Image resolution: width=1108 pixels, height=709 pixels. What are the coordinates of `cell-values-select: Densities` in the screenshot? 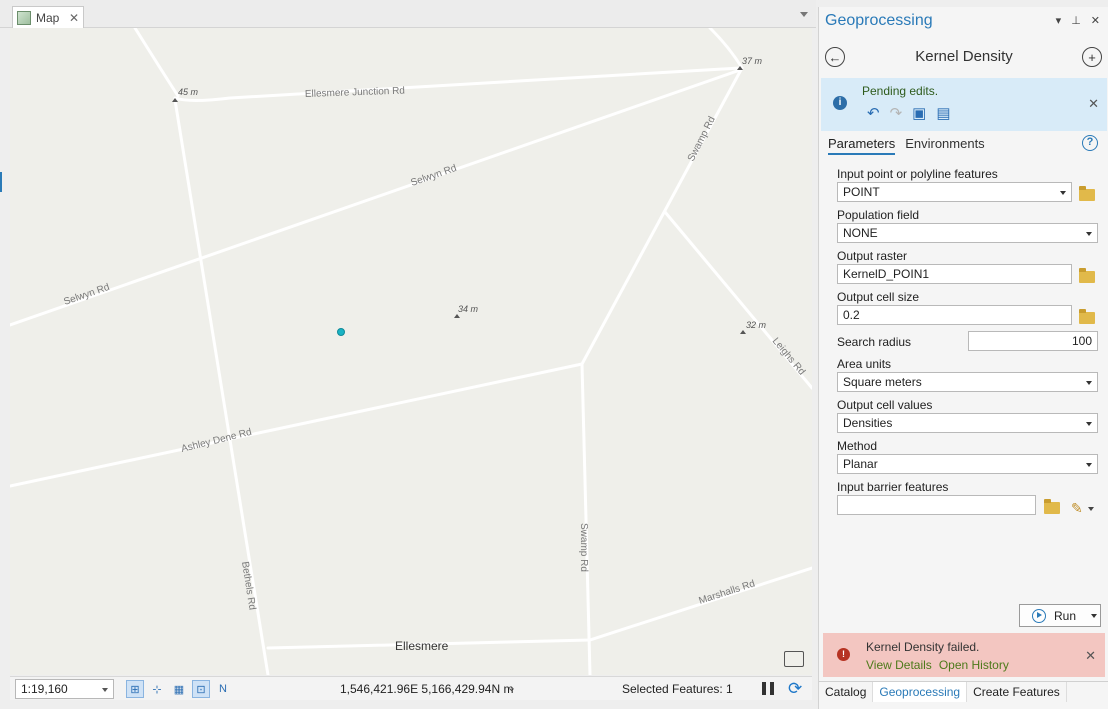 It's located at (967, 423).